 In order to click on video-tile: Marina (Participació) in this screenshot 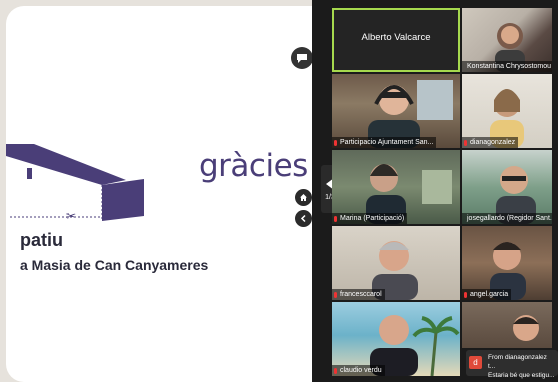, I will do `click(396, 187)`.